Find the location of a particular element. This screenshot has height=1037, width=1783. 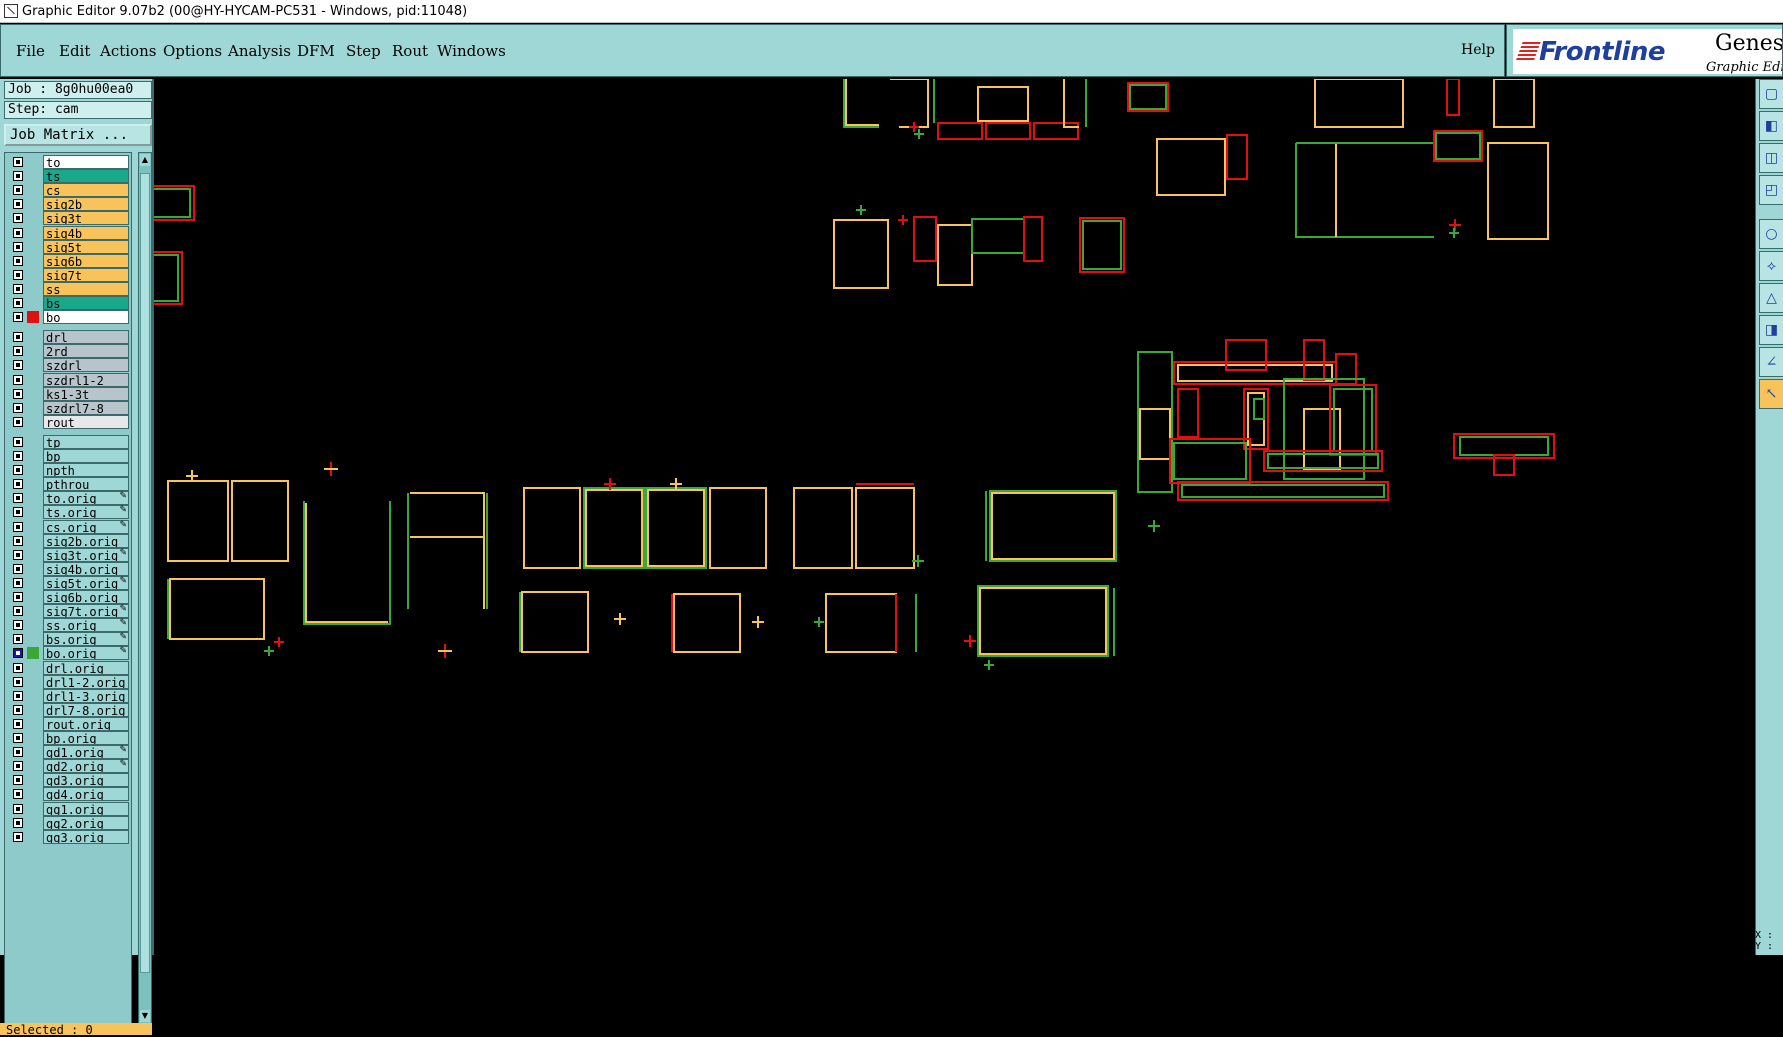

menu-rout: Rout is located at coordinates (410, 51).